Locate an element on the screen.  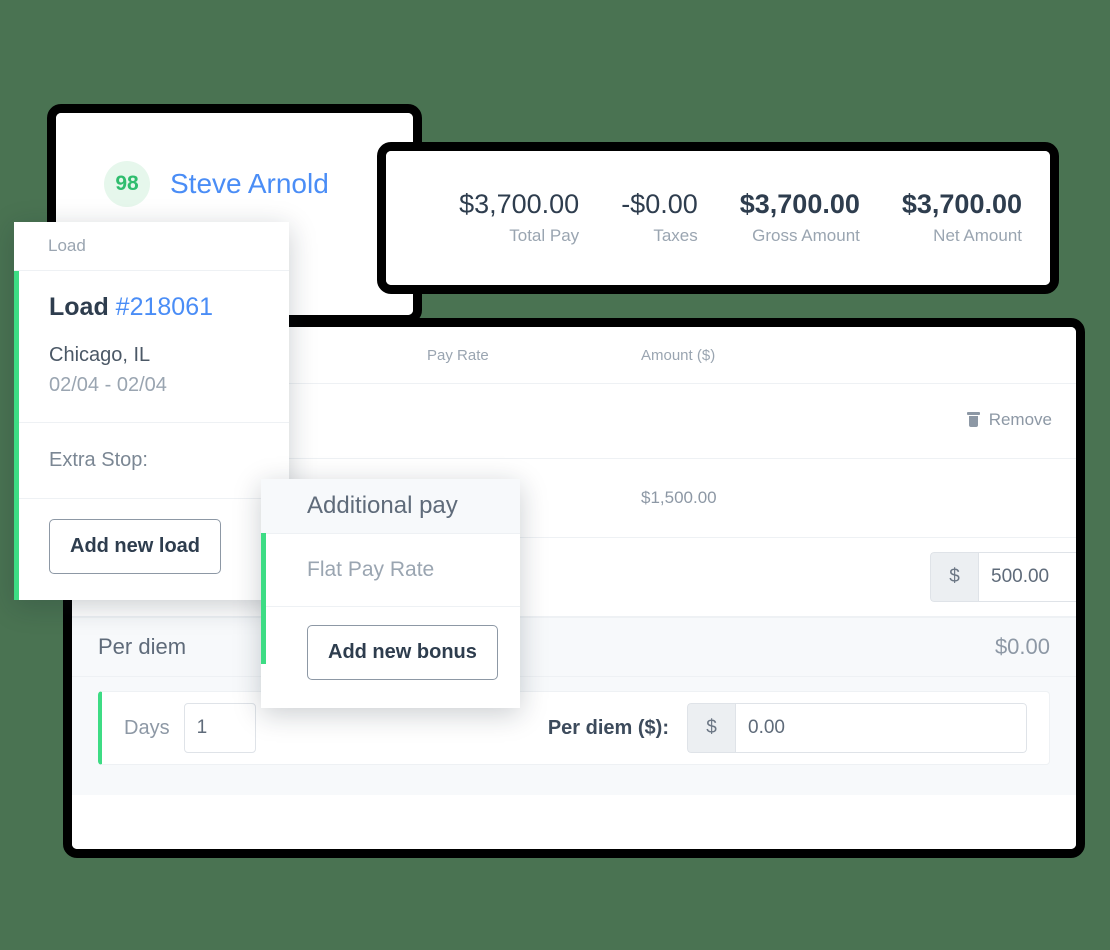
load-city: Chicago, IL is located at coordinates (100, 355).